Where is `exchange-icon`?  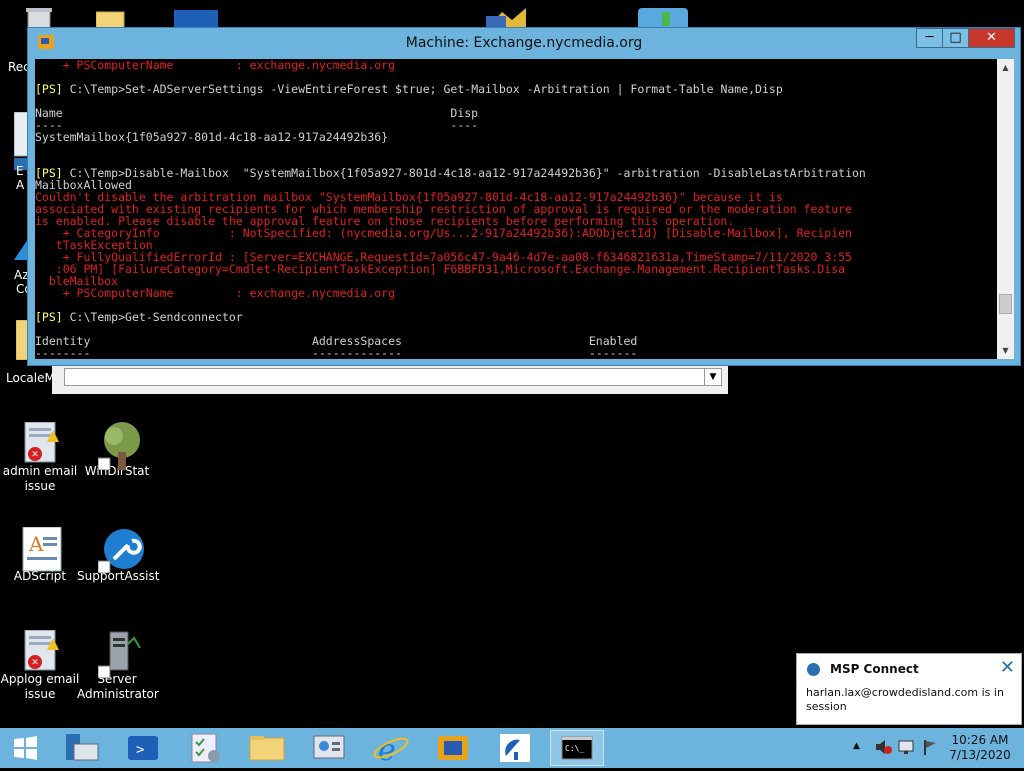 exchange-icon is located at coordinates (453, 748).